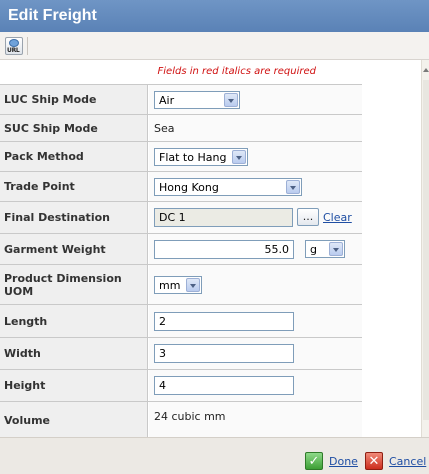  Describe the element at coordinates (214, 455) in the screenshot. I see `dialog-footer: ✓ Done ✕ Cancel` at that location.